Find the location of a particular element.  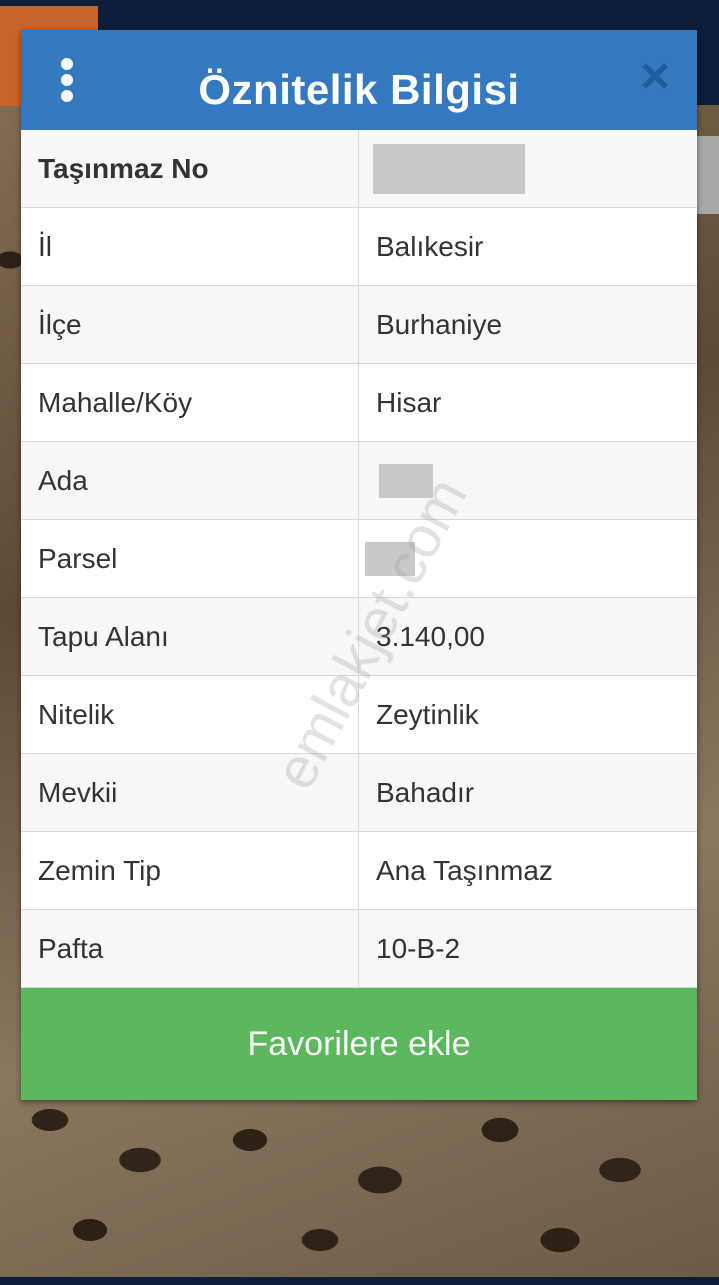

table-row-il: İl Balıkesir is located at coordinates (359, 246).